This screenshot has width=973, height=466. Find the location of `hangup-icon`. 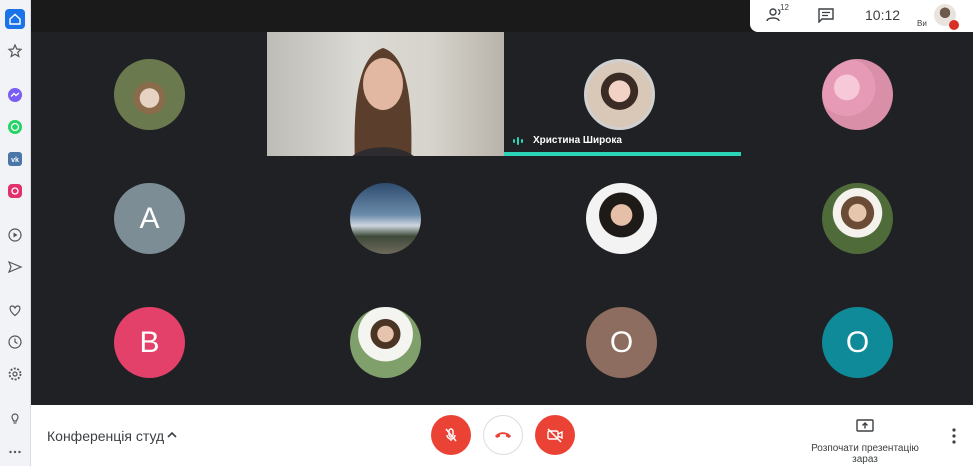

hangup-icon is located at coordinates (503, 435).